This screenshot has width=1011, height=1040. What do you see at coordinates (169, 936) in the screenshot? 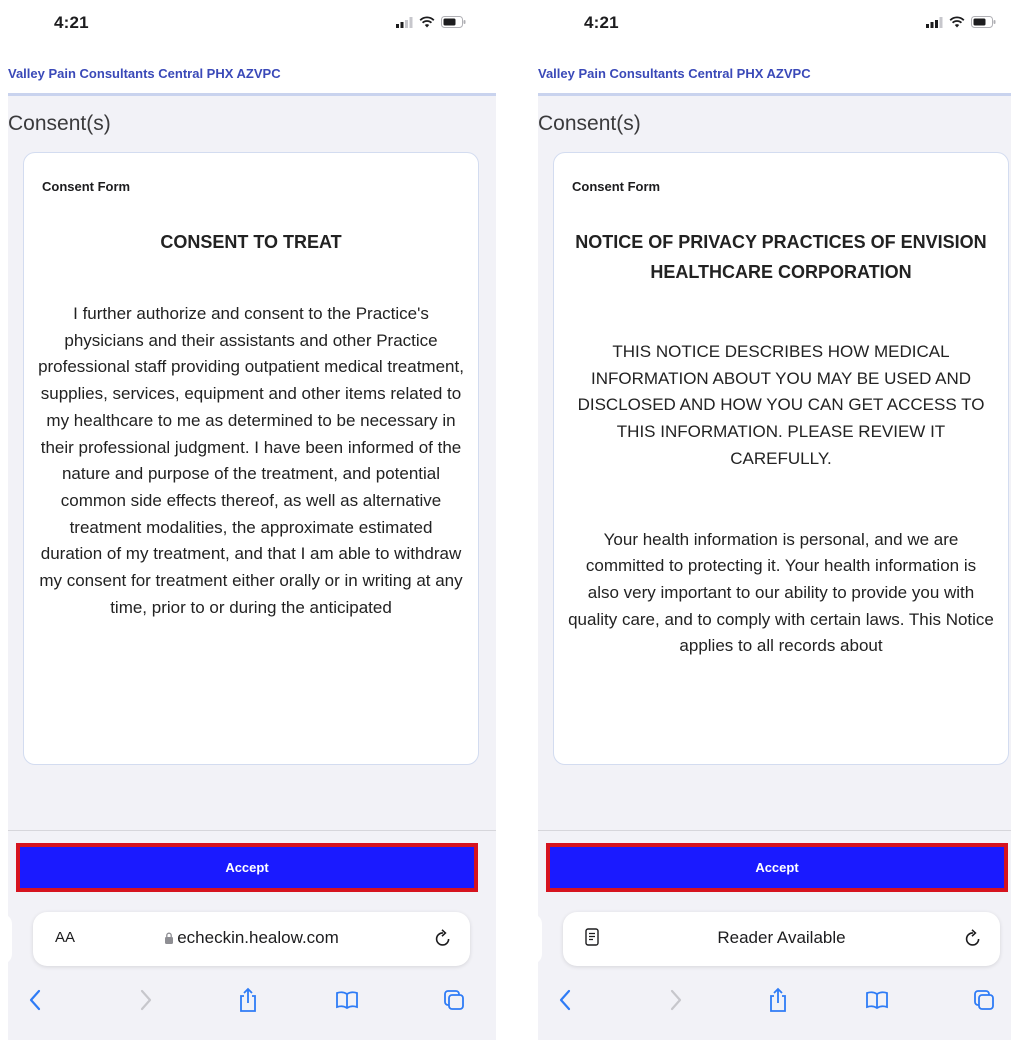
I see `lock-icon` at bounding box center [169, 936].